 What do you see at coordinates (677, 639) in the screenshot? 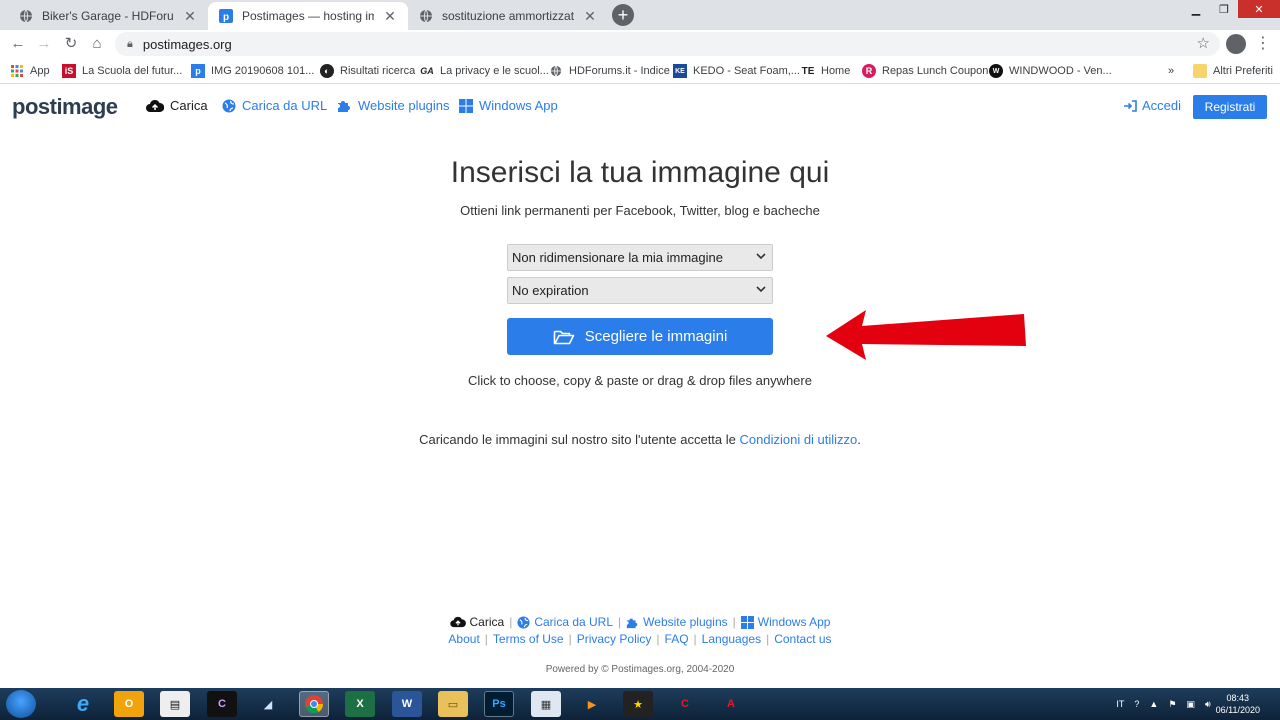
I see `footer-faq: FAQ` at bounding box center [677, 639].